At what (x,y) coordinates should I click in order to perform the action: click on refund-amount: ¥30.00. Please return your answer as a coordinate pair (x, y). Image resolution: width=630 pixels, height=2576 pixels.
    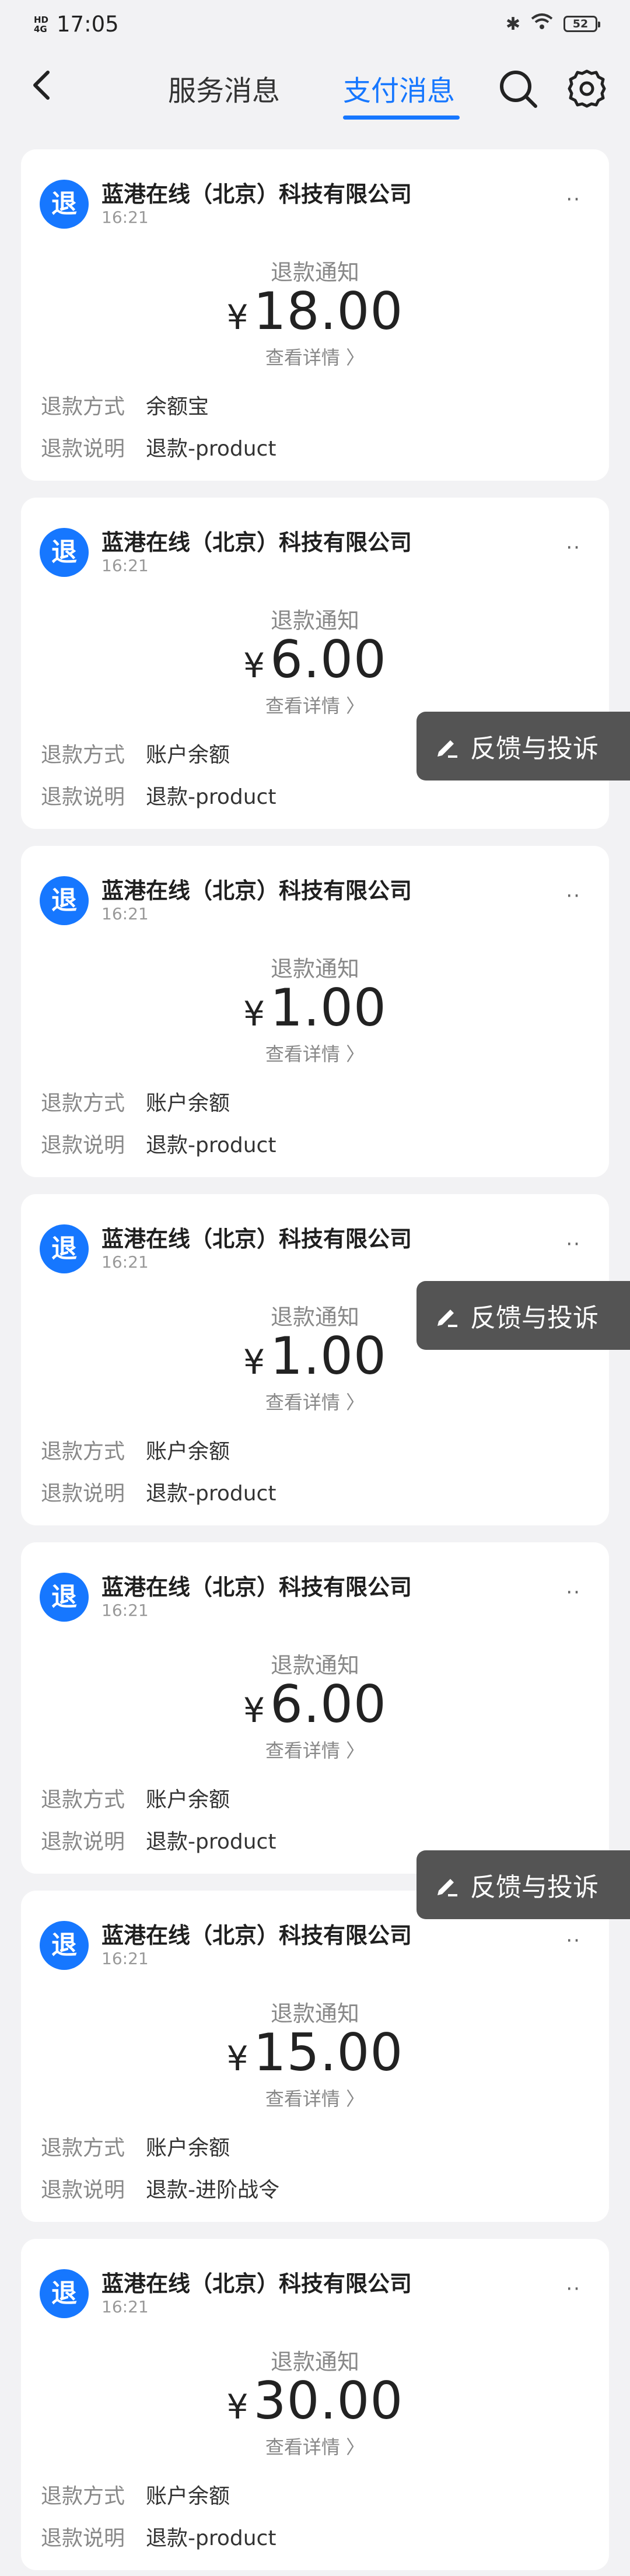
    Looking at the image, I should click on (315, 2401).